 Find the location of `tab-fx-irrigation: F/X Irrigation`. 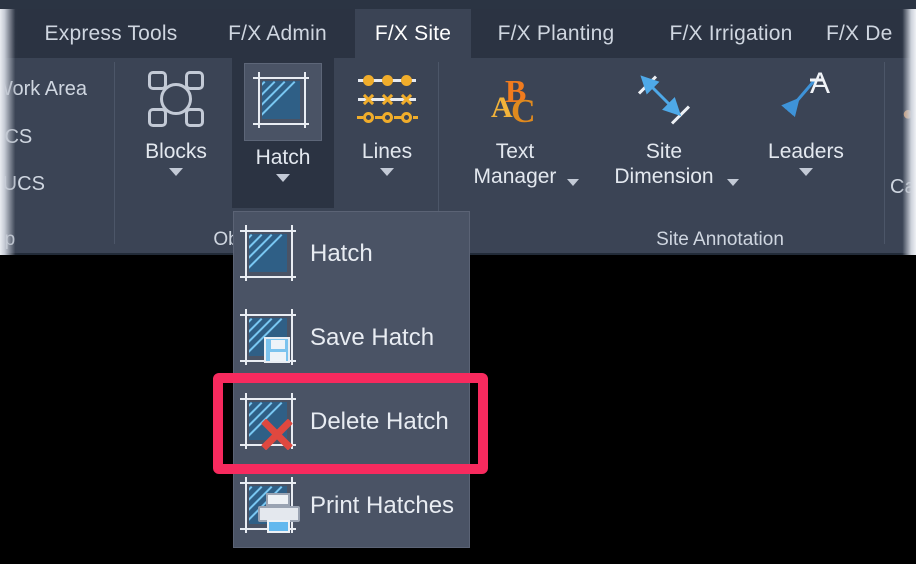

tab-fx-irrigation: F/X Irrigation is located at coordinates (731, 33).